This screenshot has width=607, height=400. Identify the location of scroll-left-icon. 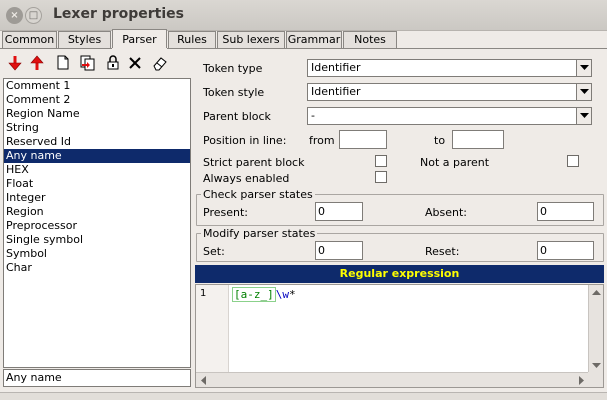
(203, 380).